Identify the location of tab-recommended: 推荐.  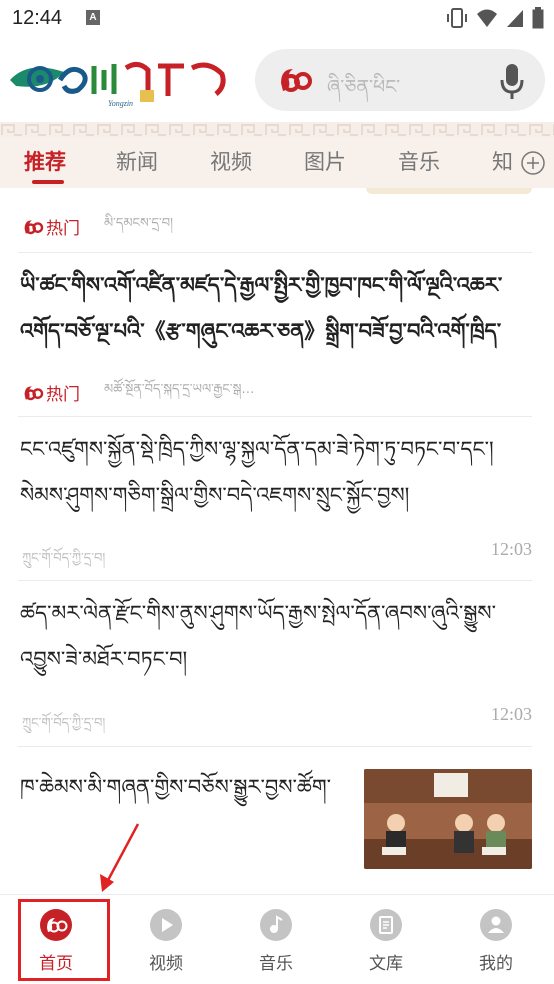
(45, 161).